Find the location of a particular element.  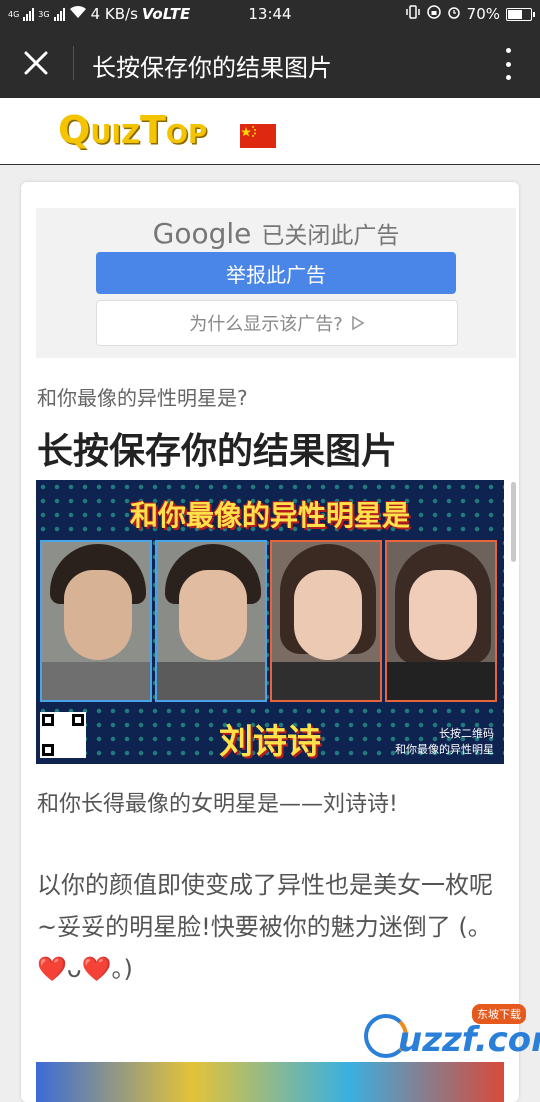

poster-note-line: 和你最像的异性明星 is located at coordinates (444, 749).